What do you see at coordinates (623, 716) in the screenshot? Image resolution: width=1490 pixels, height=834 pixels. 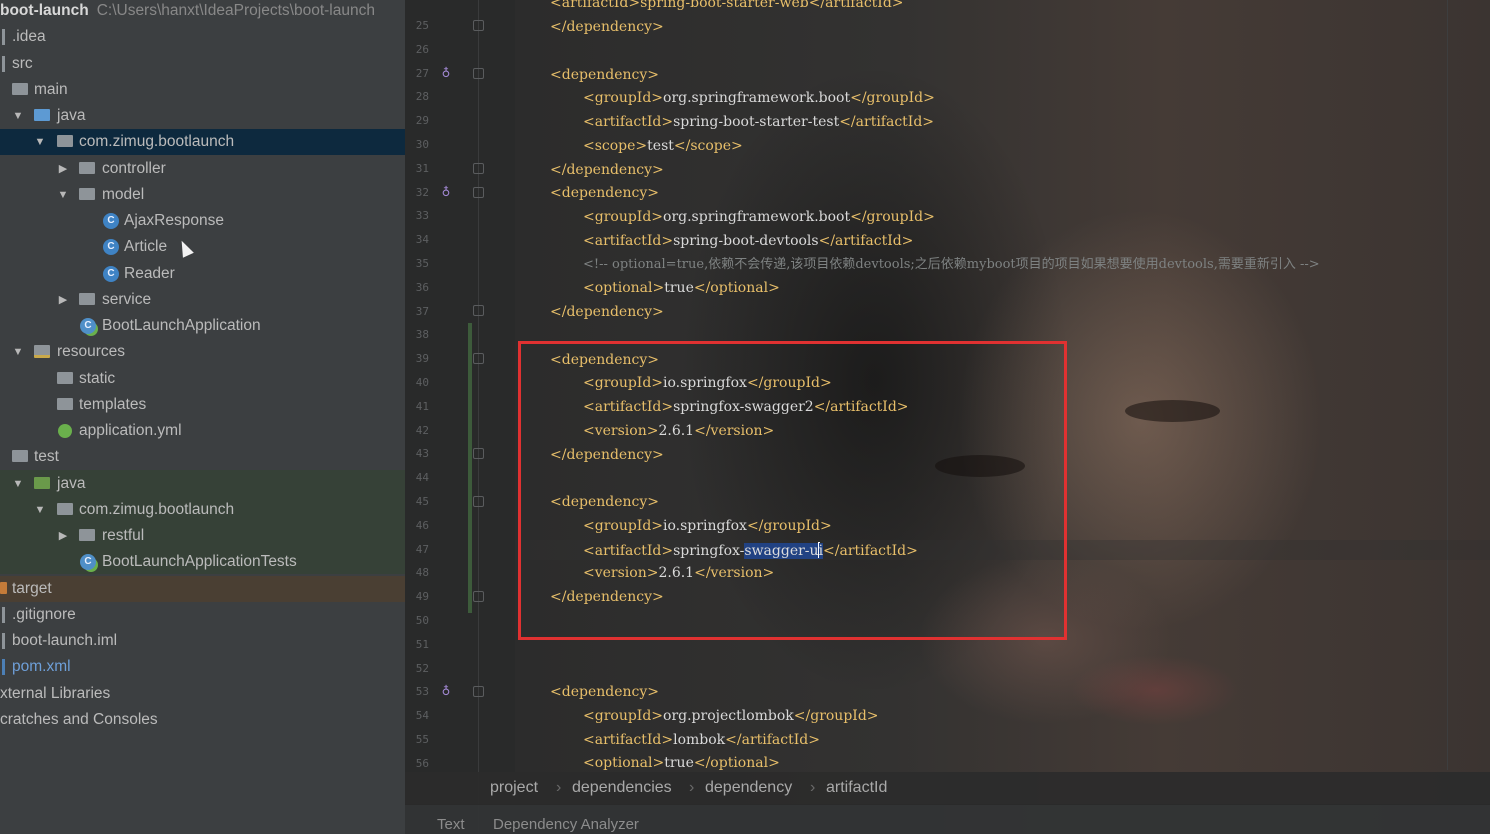 I see `xml-tag: <groupId>` at bounding box center [623, 716].